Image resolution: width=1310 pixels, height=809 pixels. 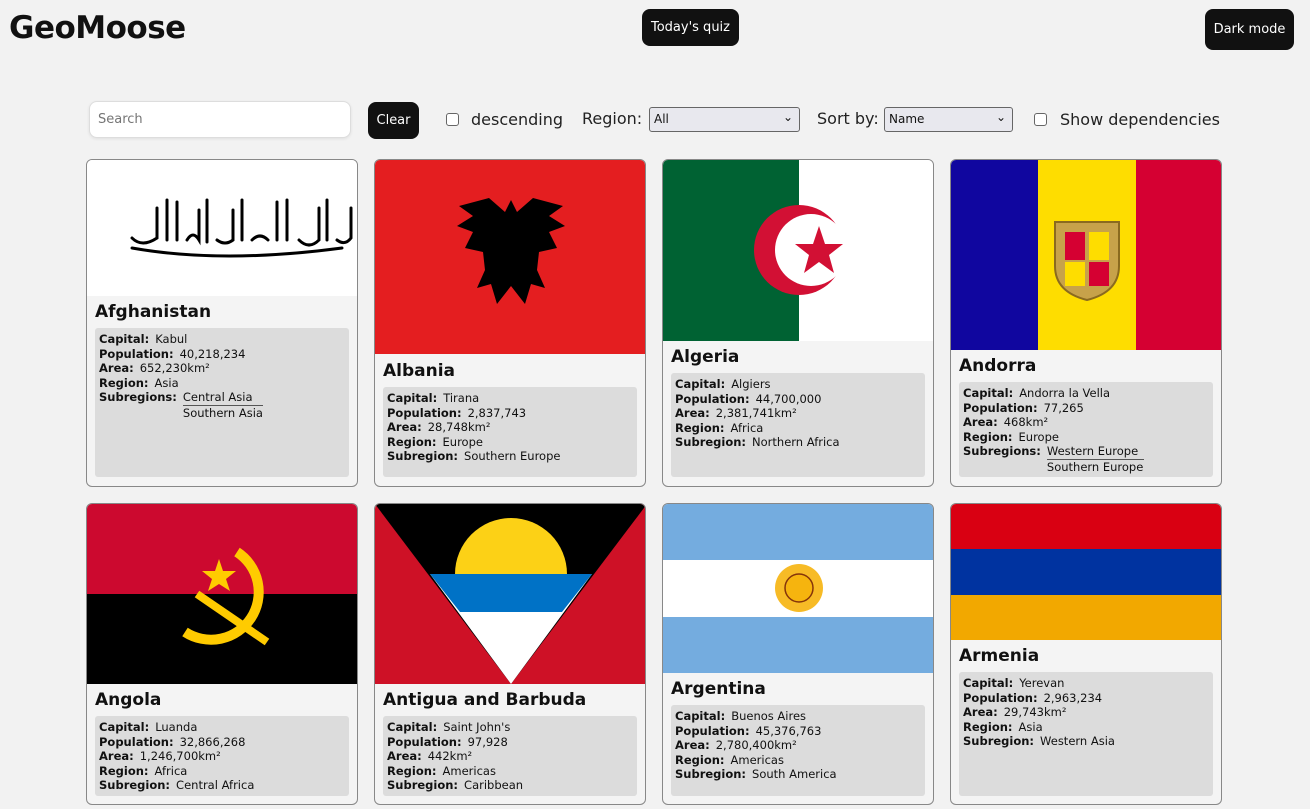 I want to click on subregion-value: Southern Europe, so click(x=512, y=456).